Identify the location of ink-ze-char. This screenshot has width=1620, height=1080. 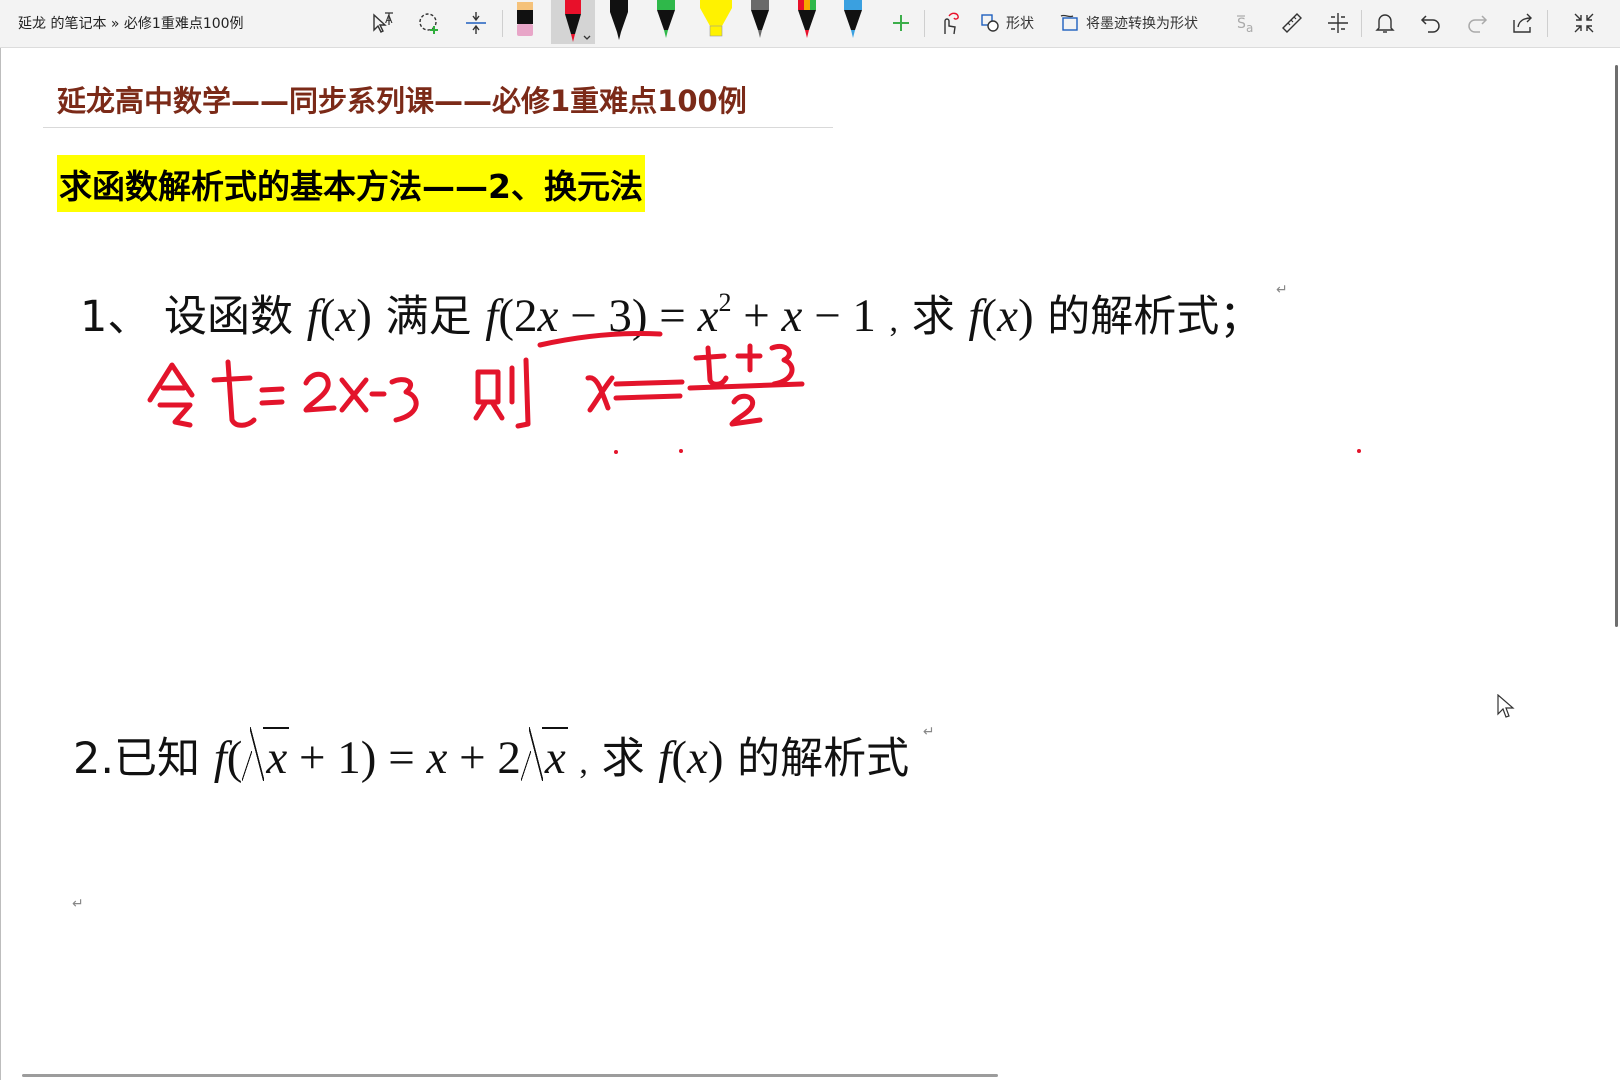
(502, 393).